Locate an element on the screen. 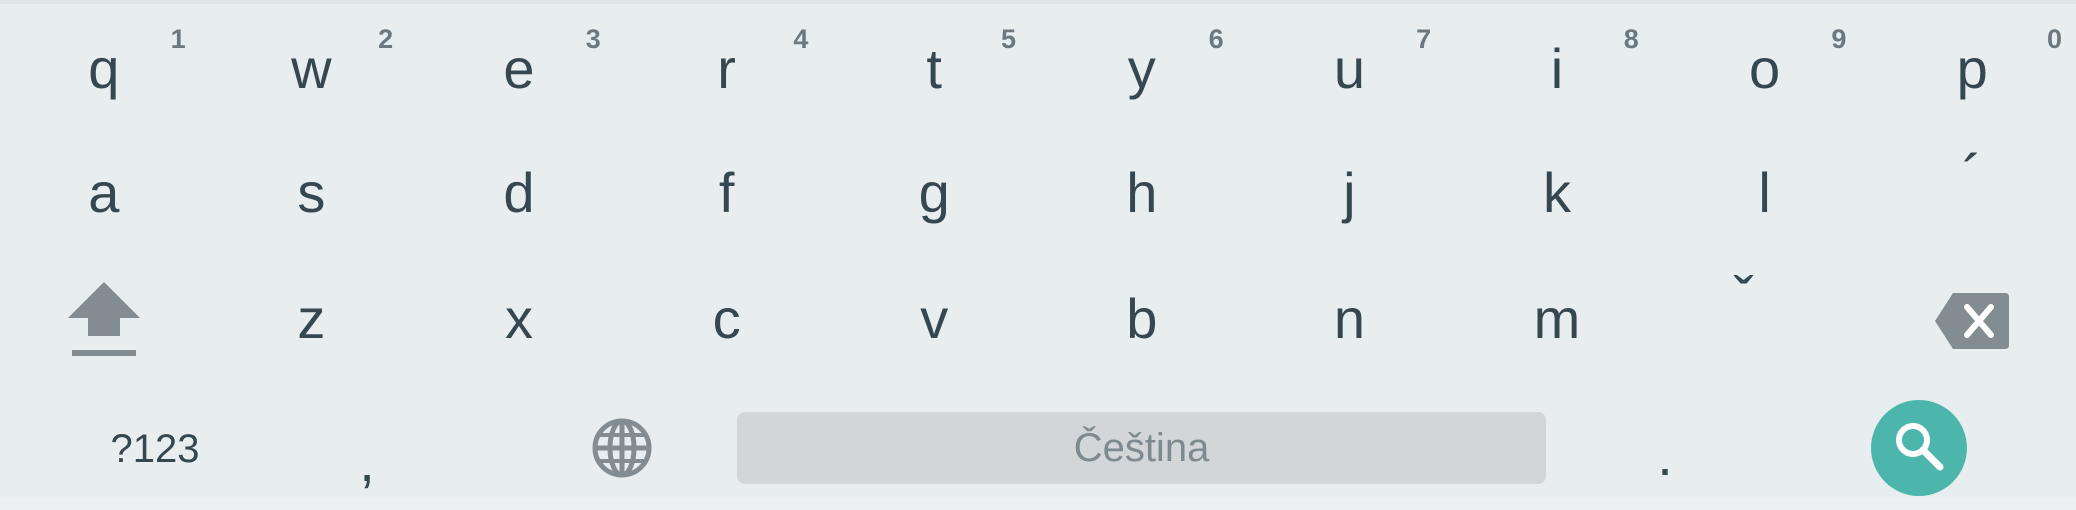 The image size is (2076, 510). key-label: z is located at coordinates (311, 318).